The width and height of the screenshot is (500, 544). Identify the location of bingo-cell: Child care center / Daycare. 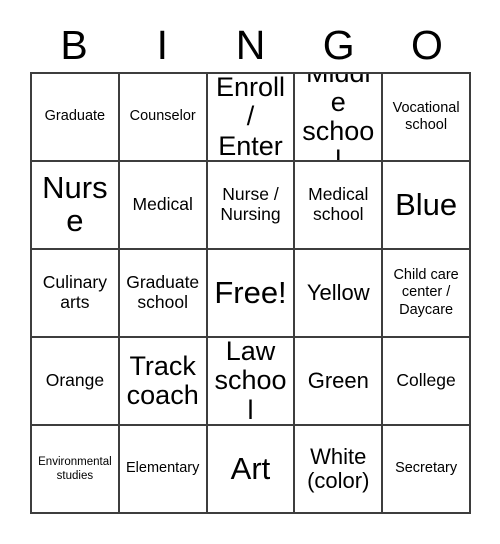
(427, 294).